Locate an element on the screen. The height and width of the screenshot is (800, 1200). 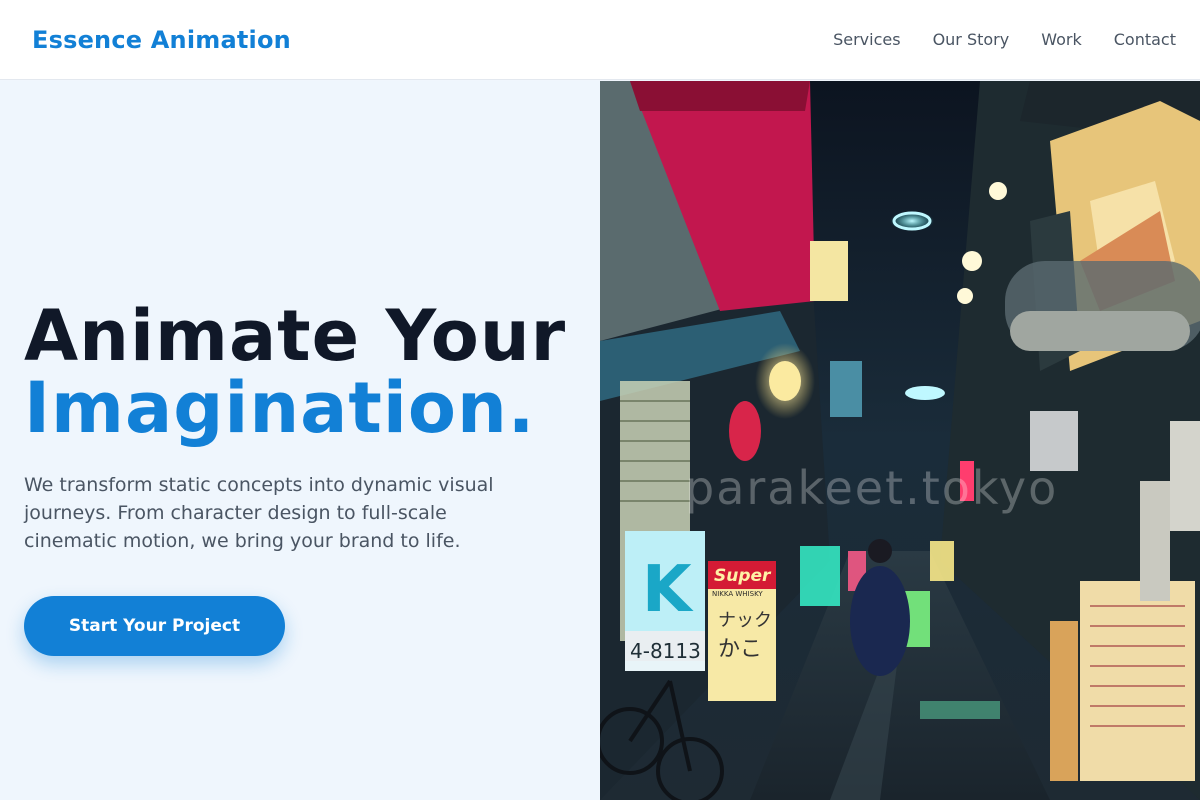
phone-sign: 4-8113 is located at coordinates (665, 651).